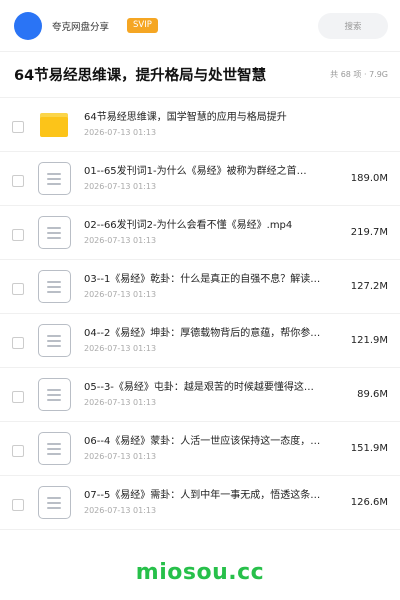  What do you see at coordinates (209, 226) in the screenshot?
I see `file-name: 02--66发刊词2-为什么会看不懂《易经》.mp4` at bounding box center [209, 226].